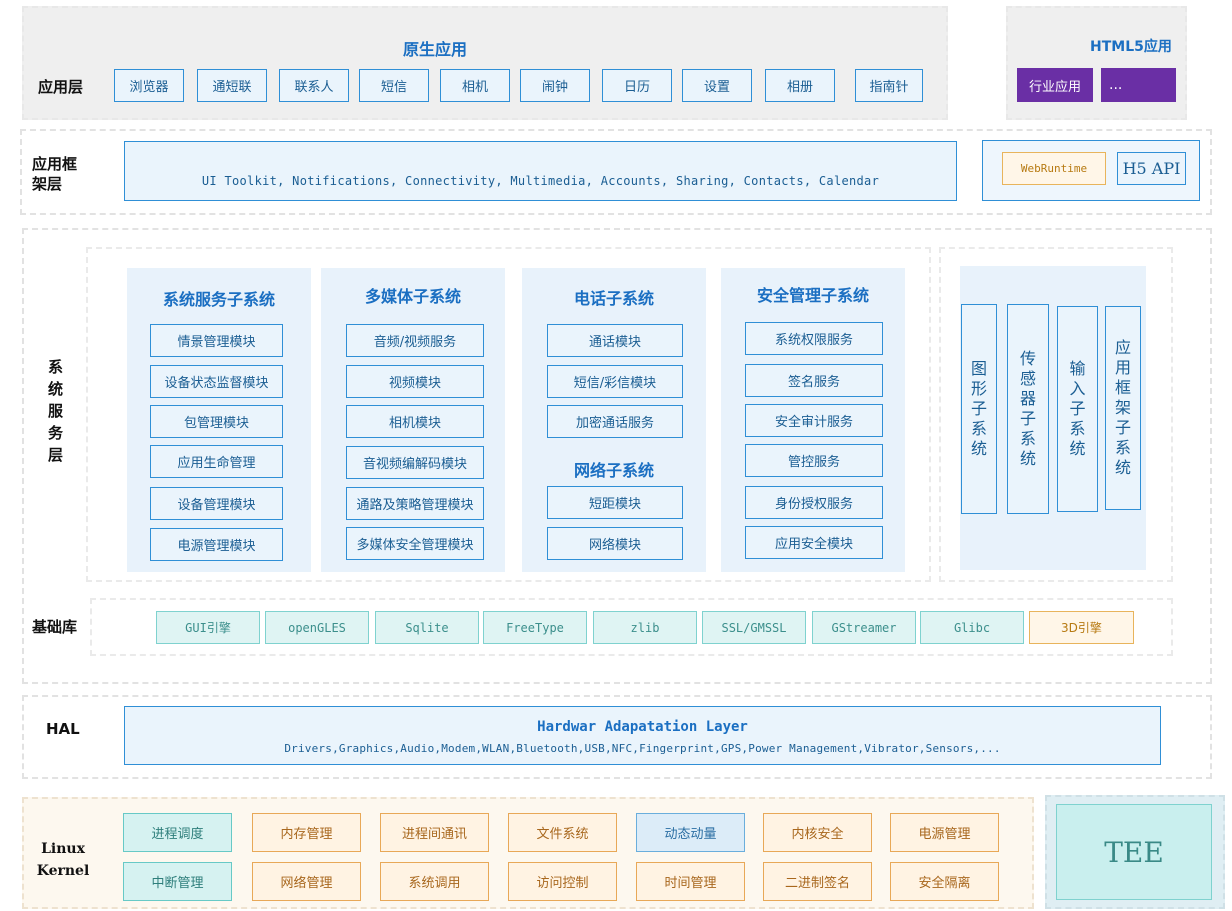  What do you see at coordinates (415, 340) in the screenshot?
I see `multimedia-item: 音频/视频服务` at bounding box center [415, 340].